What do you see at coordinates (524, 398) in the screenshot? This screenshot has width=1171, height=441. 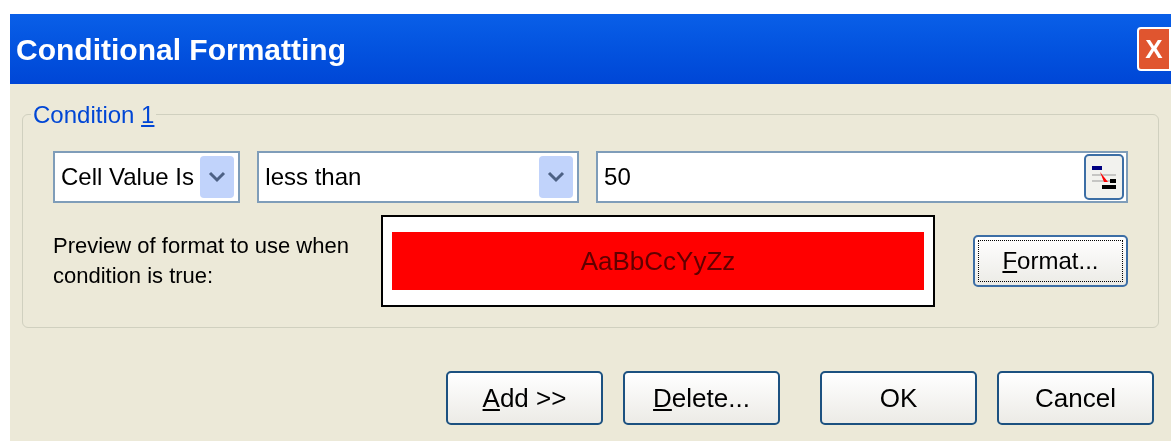 I see `dialog-button: Add >>` at bounding box center [524, 398].